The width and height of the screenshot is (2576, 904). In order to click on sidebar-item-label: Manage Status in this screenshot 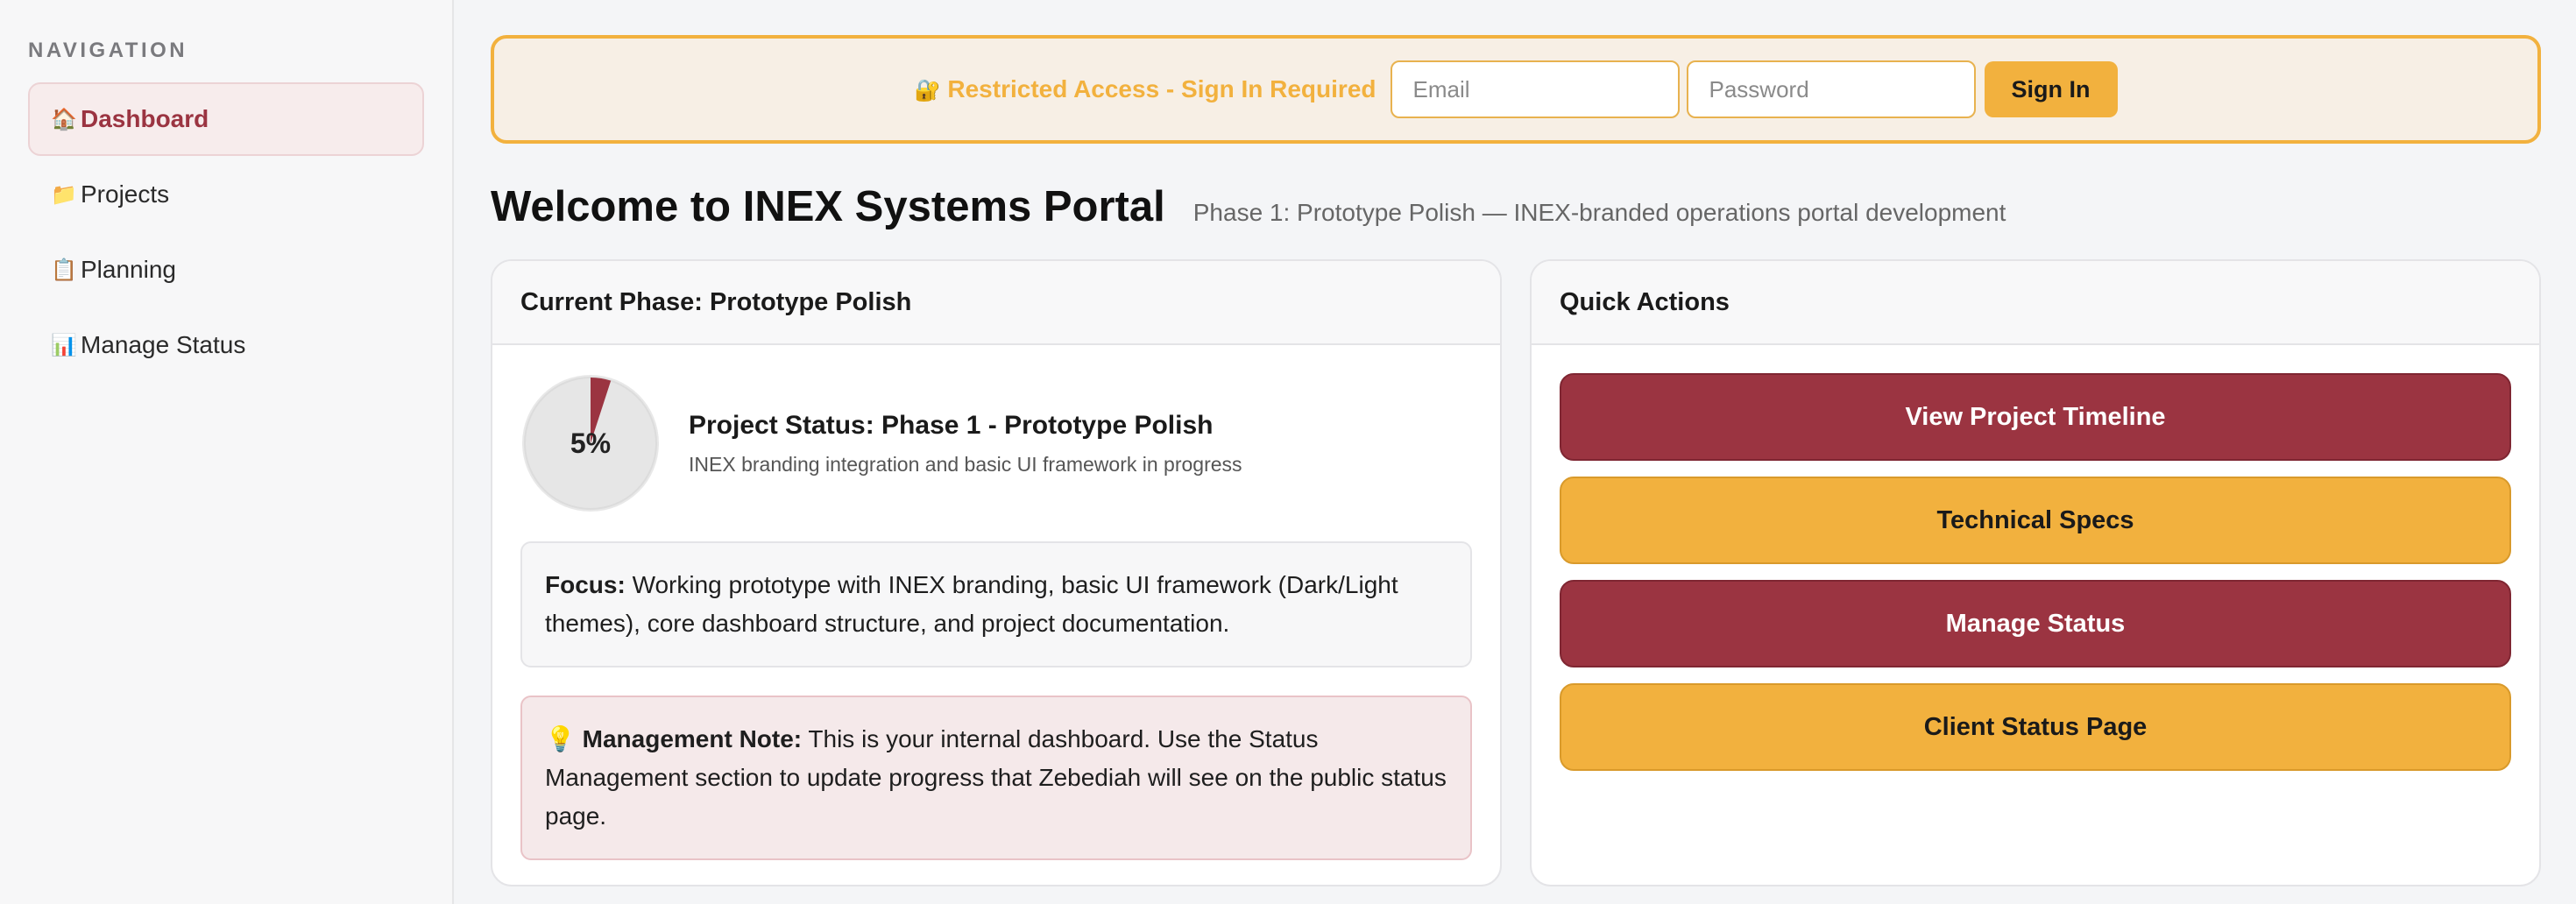, I will do `click(163, 344)`.